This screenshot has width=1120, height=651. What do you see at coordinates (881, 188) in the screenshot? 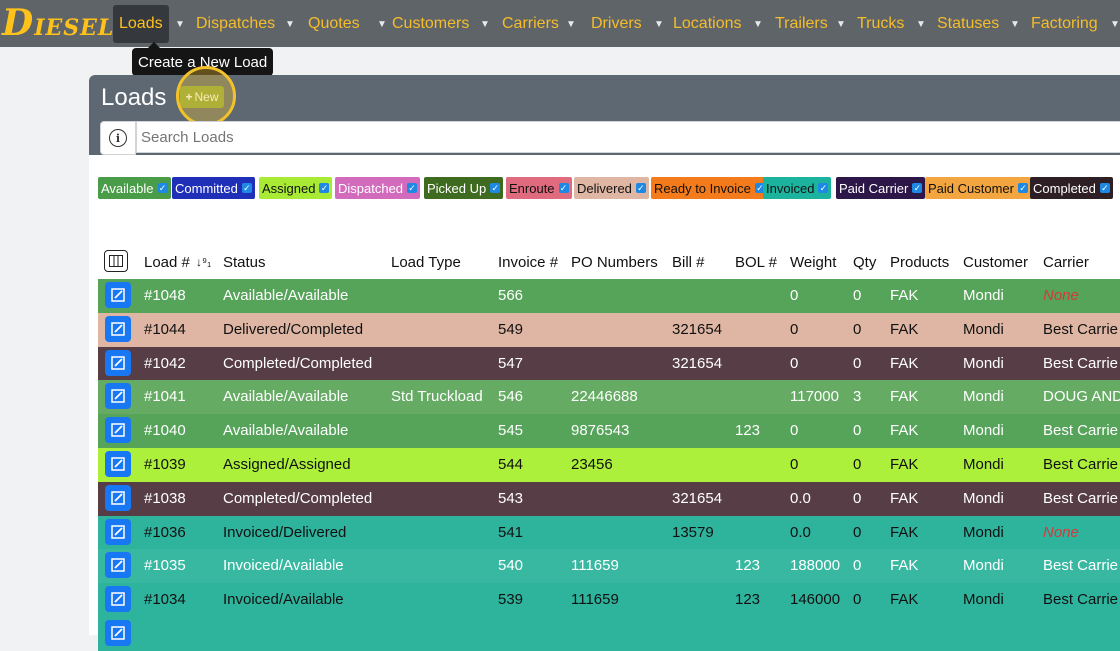
I see `filter-chip-paid-carrier: Paid Carrier ✓` at bounding box center [881, 188].